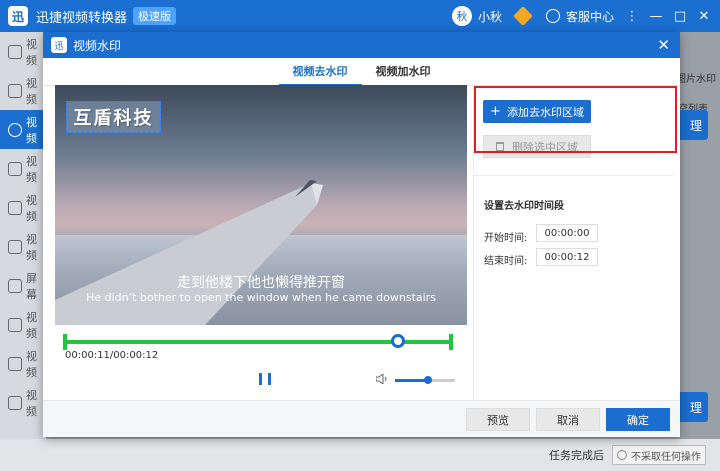  What do you see at coordinates (589, 16) in the screenshot?
I see `customer-service-label: 客服中心` at bounding box center [589, 16].